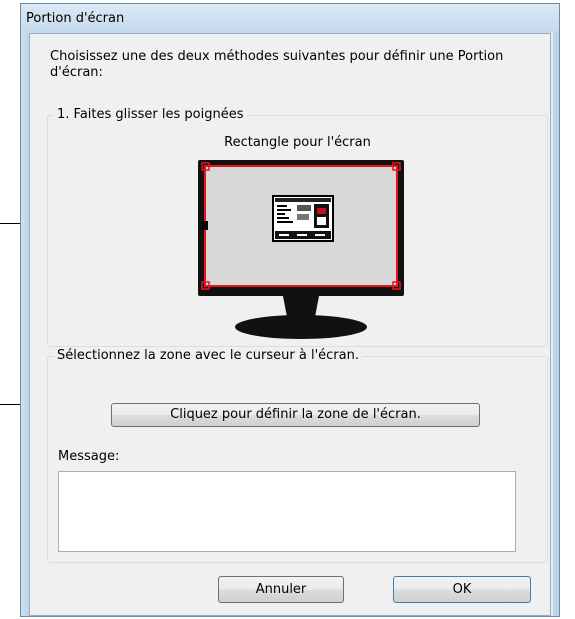 This screenshot has width=575, height=619. Describe the element at coordinates (287, 511) in the screenshot. I see `message-box` at that location.